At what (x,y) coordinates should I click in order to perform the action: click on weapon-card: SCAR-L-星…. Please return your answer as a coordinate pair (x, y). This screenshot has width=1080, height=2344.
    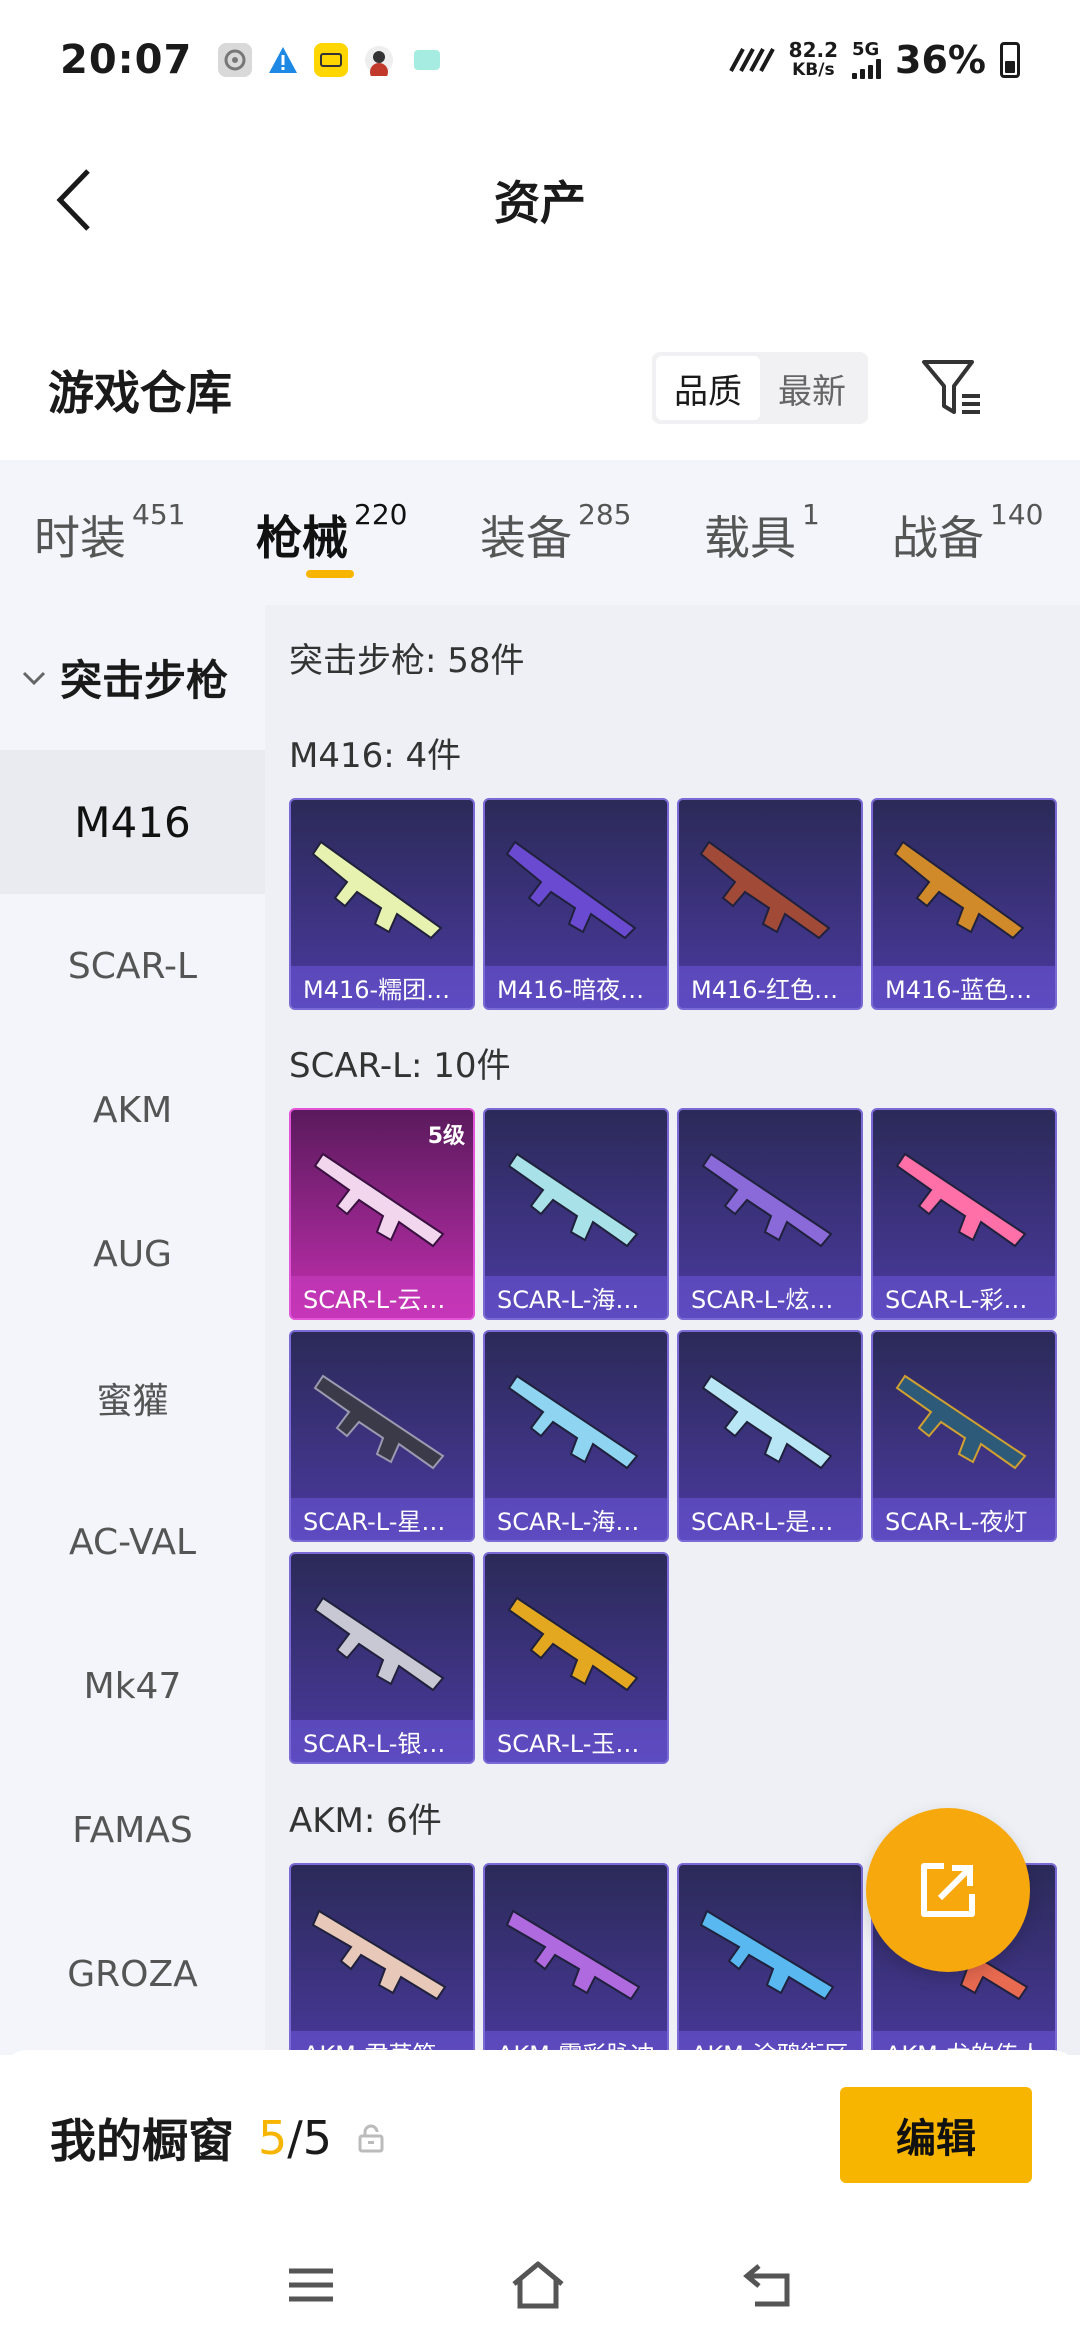
    Looking at the image, I should click on (382, 1436).